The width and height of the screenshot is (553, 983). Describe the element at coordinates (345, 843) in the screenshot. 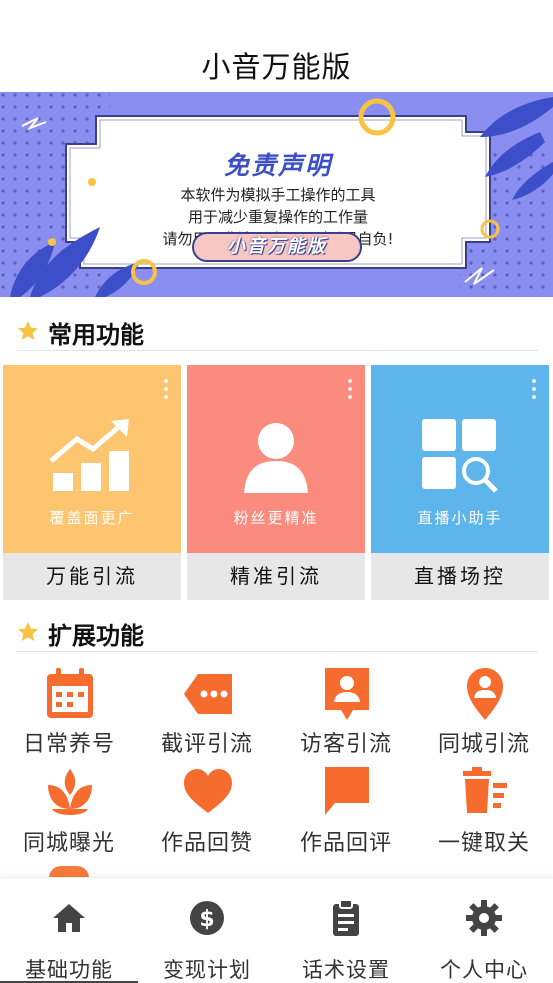

I see `ext-item-label: 作品回评` at that location.